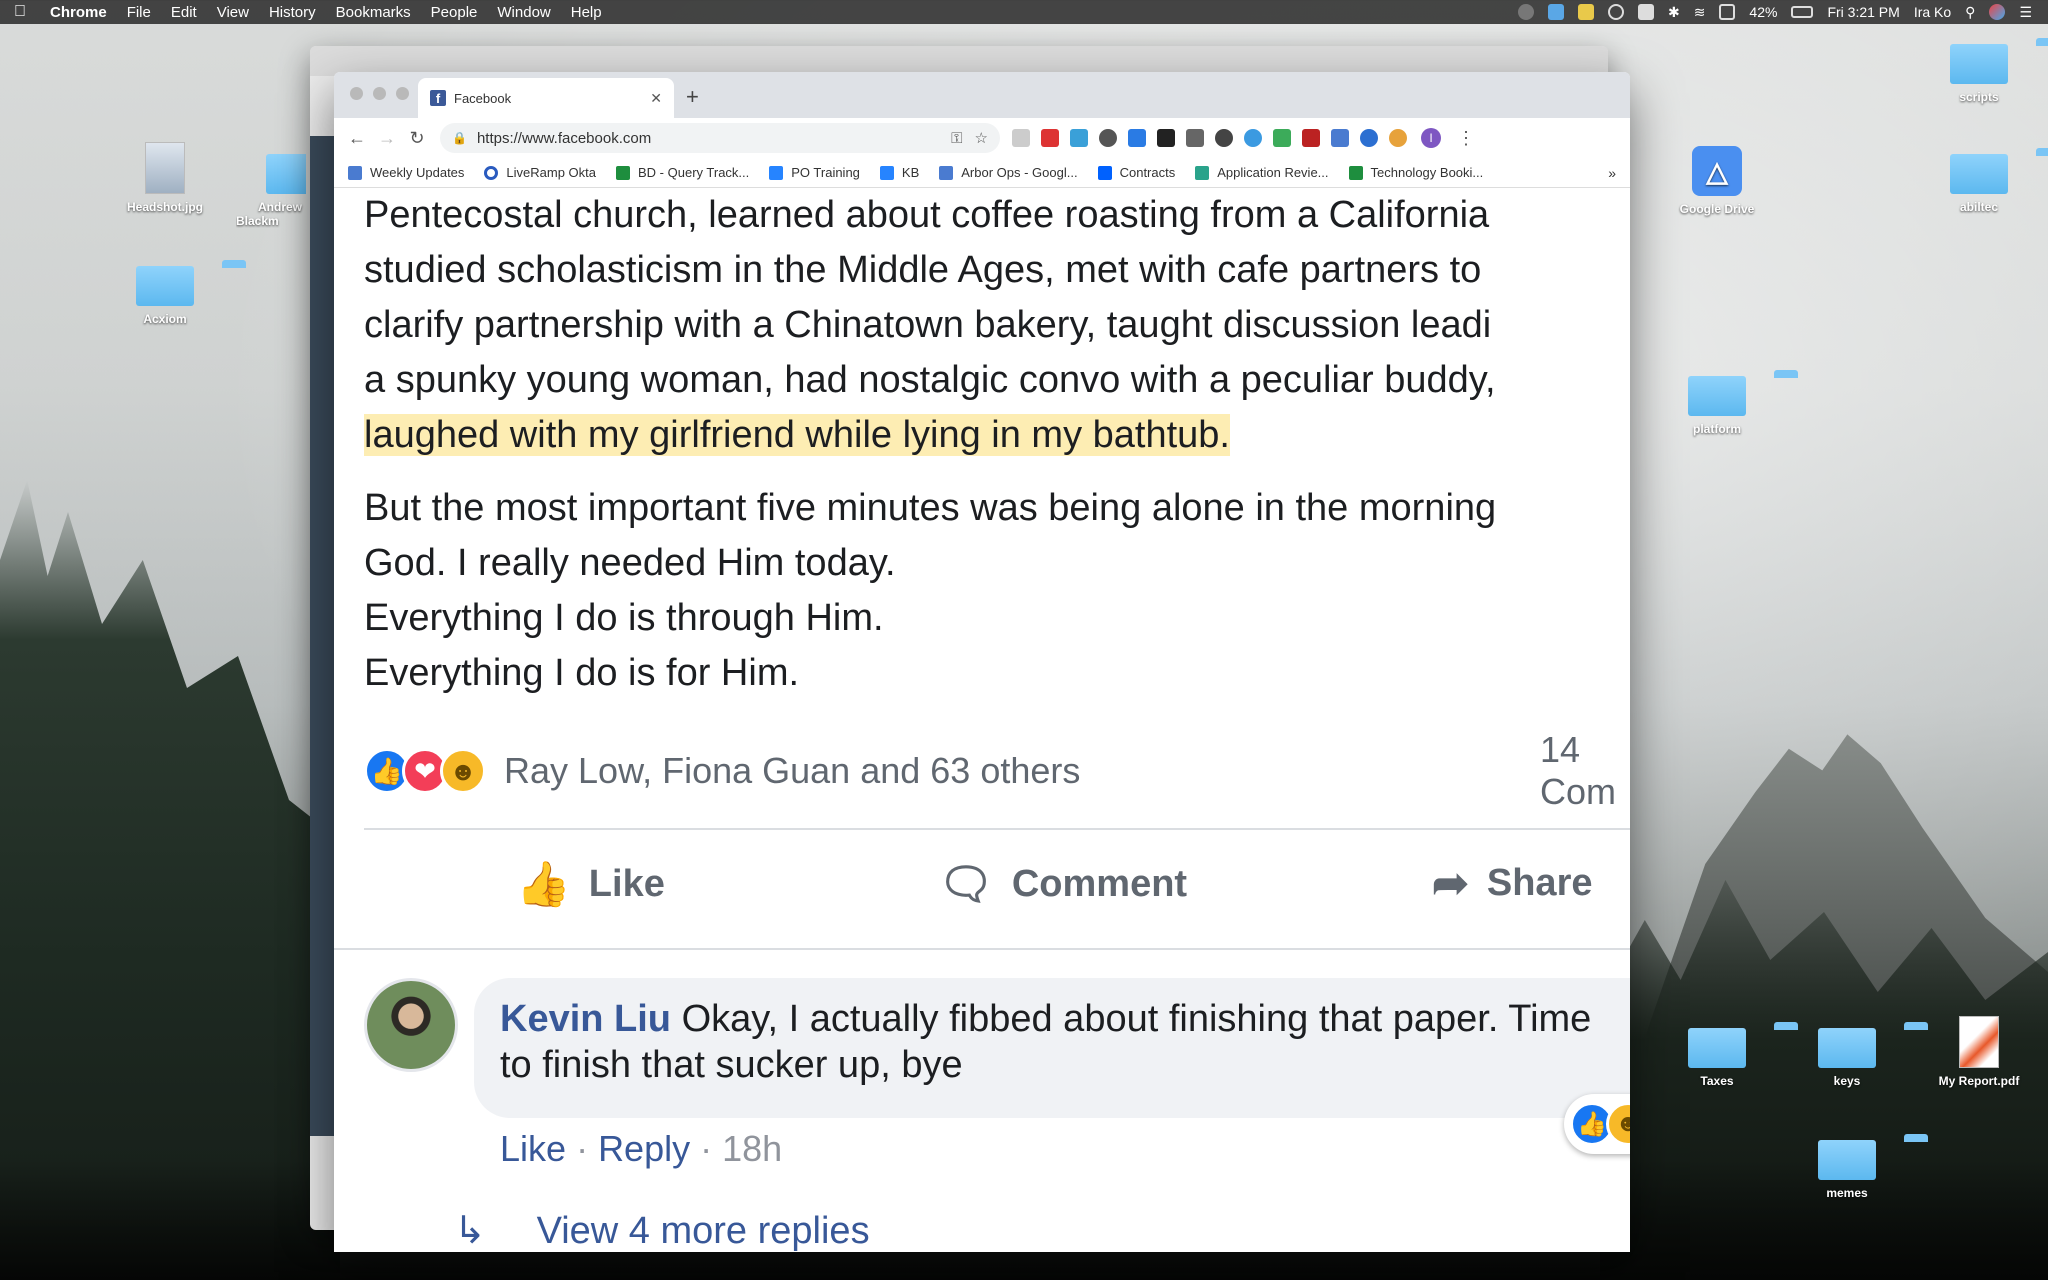  What do you see at coordinates (356, 93) in the screenshot?
I see `close-window-button` at bounding box center [356, 93].